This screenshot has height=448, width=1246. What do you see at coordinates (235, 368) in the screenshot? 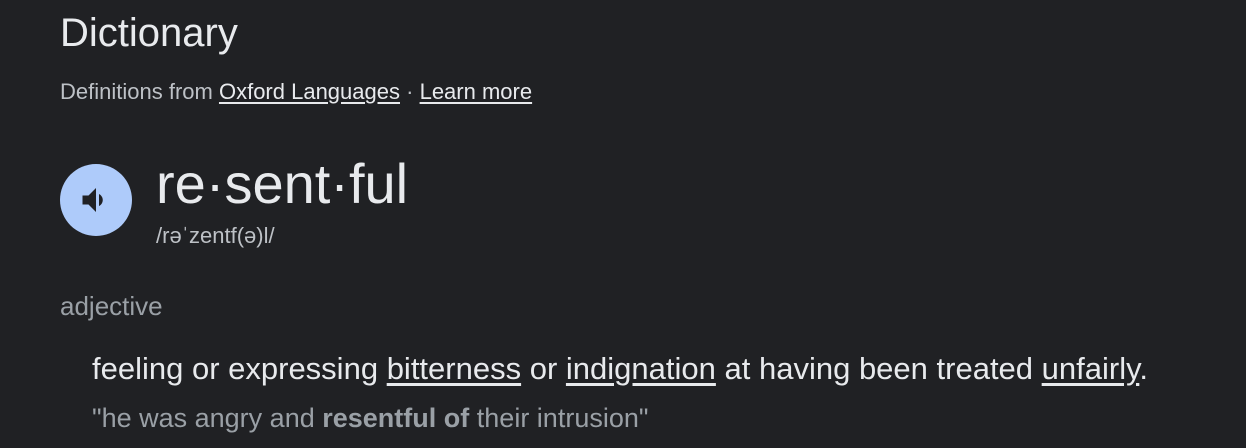
I see `definition-text: feeling or expressing` at bounding box center [235, 368].